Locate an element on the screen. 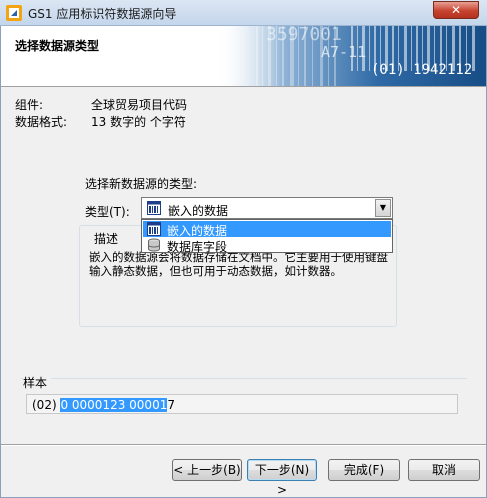 The image size is (487, 498). component-label: 组件: is located at coordinates (29, 105).